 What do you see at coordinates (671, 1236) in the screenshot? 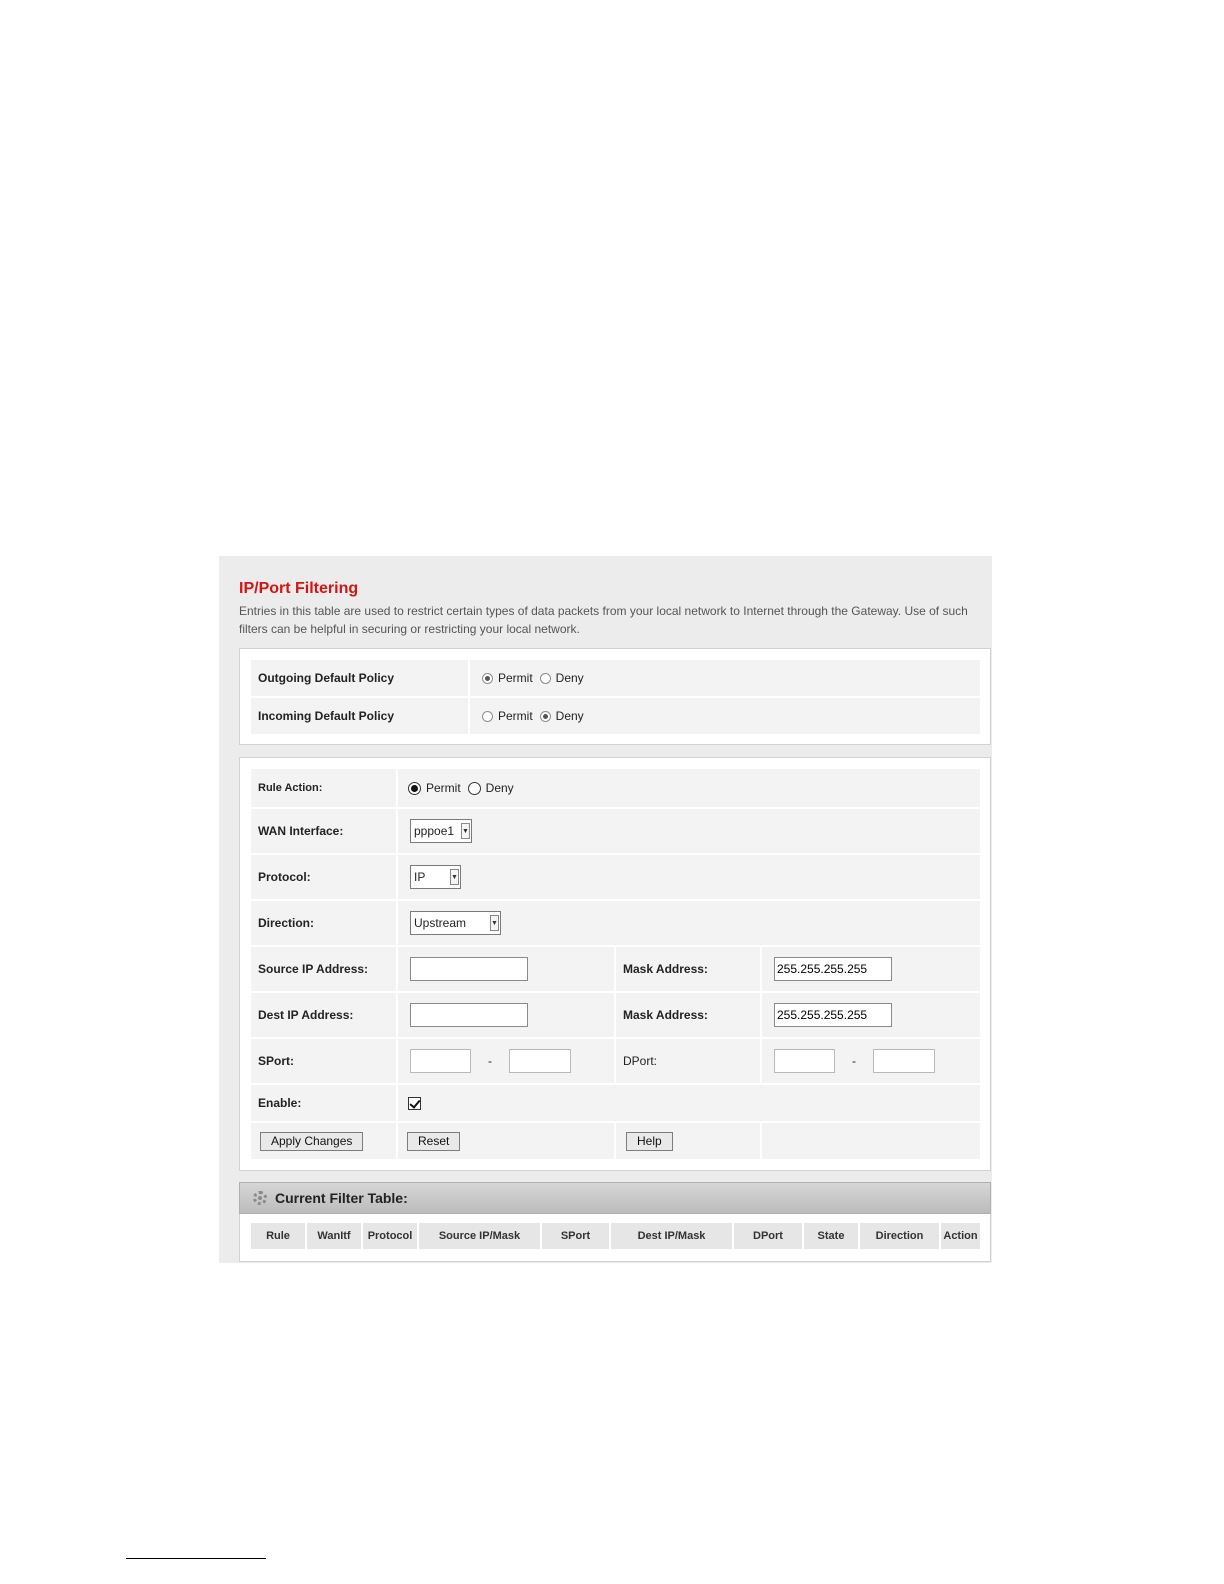
I see `column-header-dest-ip-mask: Dest IP/Mask` at bounding box center [671, 1236].